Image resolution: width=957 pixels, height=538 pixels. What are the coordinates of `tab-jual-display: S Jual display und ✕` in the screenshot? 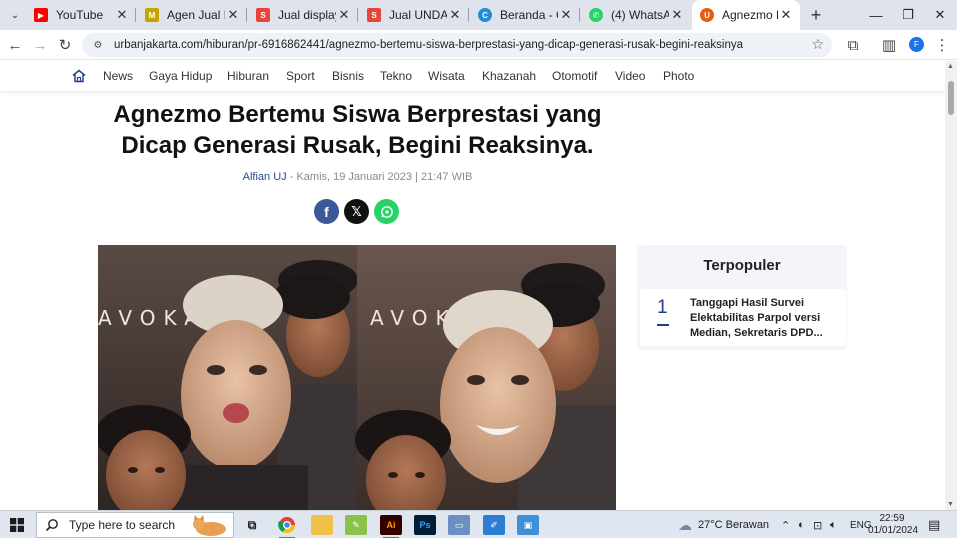 It's located at (303, 15).